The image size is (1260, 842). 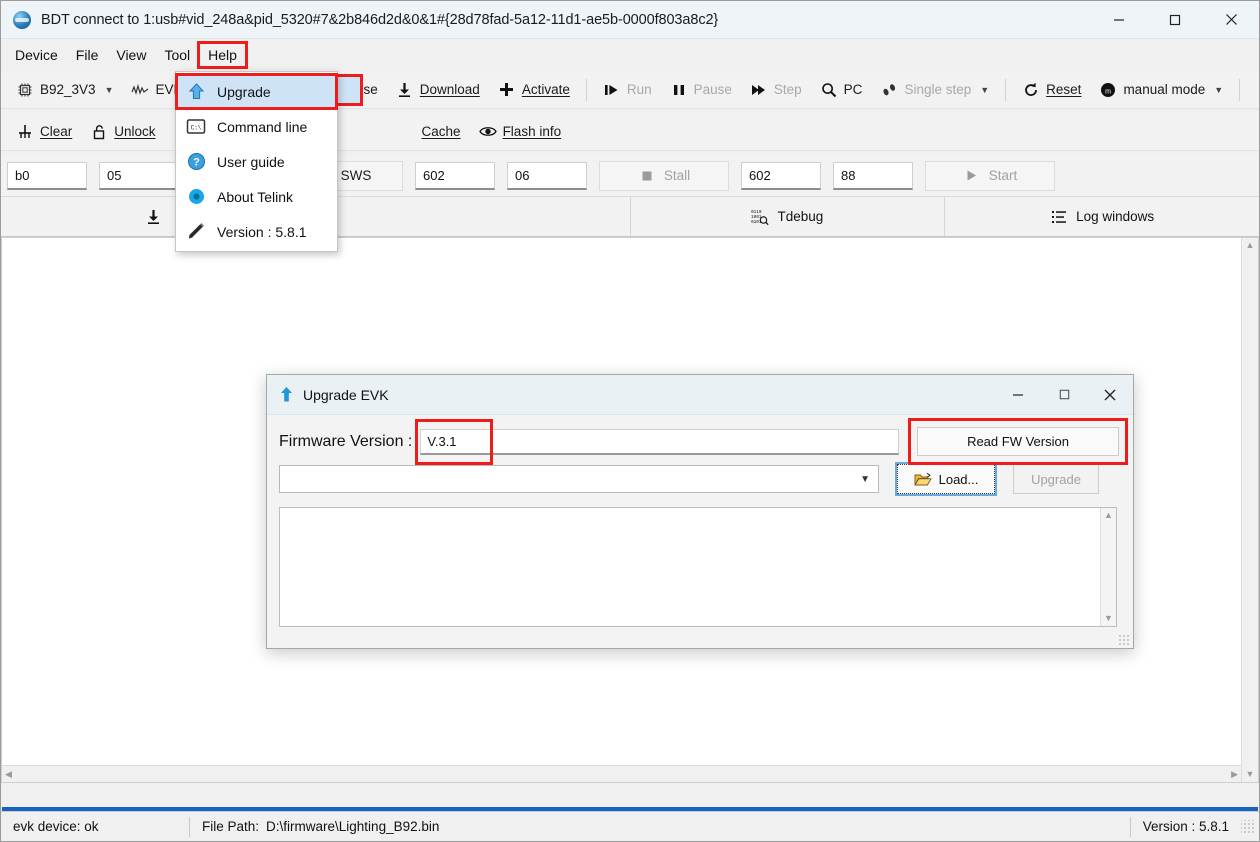 What do you see at coordinates (1031, 90) in the screenshot?
I see `reset-circular-arrow-icon` at bounding box center [1031, 90].